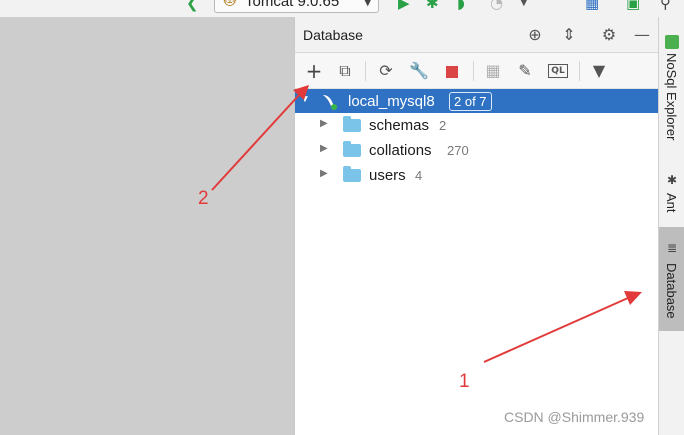  Describe the element at coordinates (192, 6) in the screenshot. I see `back-icon: ❮` at that location.